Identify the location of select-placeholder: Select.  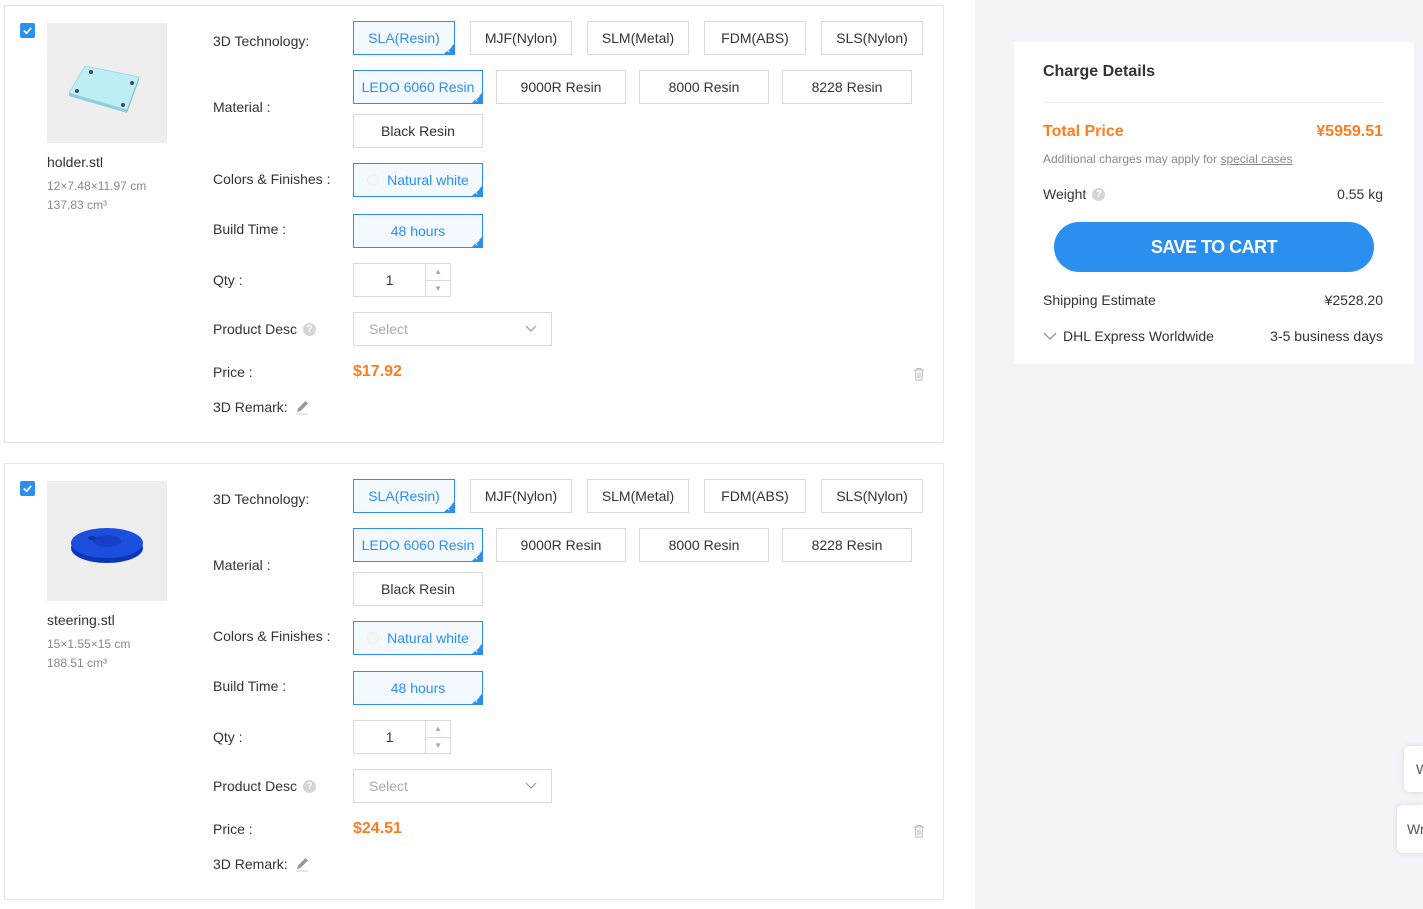
(388, 786).